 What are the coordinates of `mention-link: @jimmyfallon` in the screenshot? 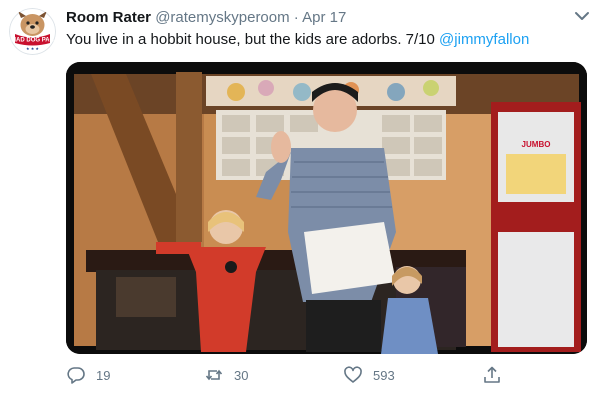 It's located at (484, 39).